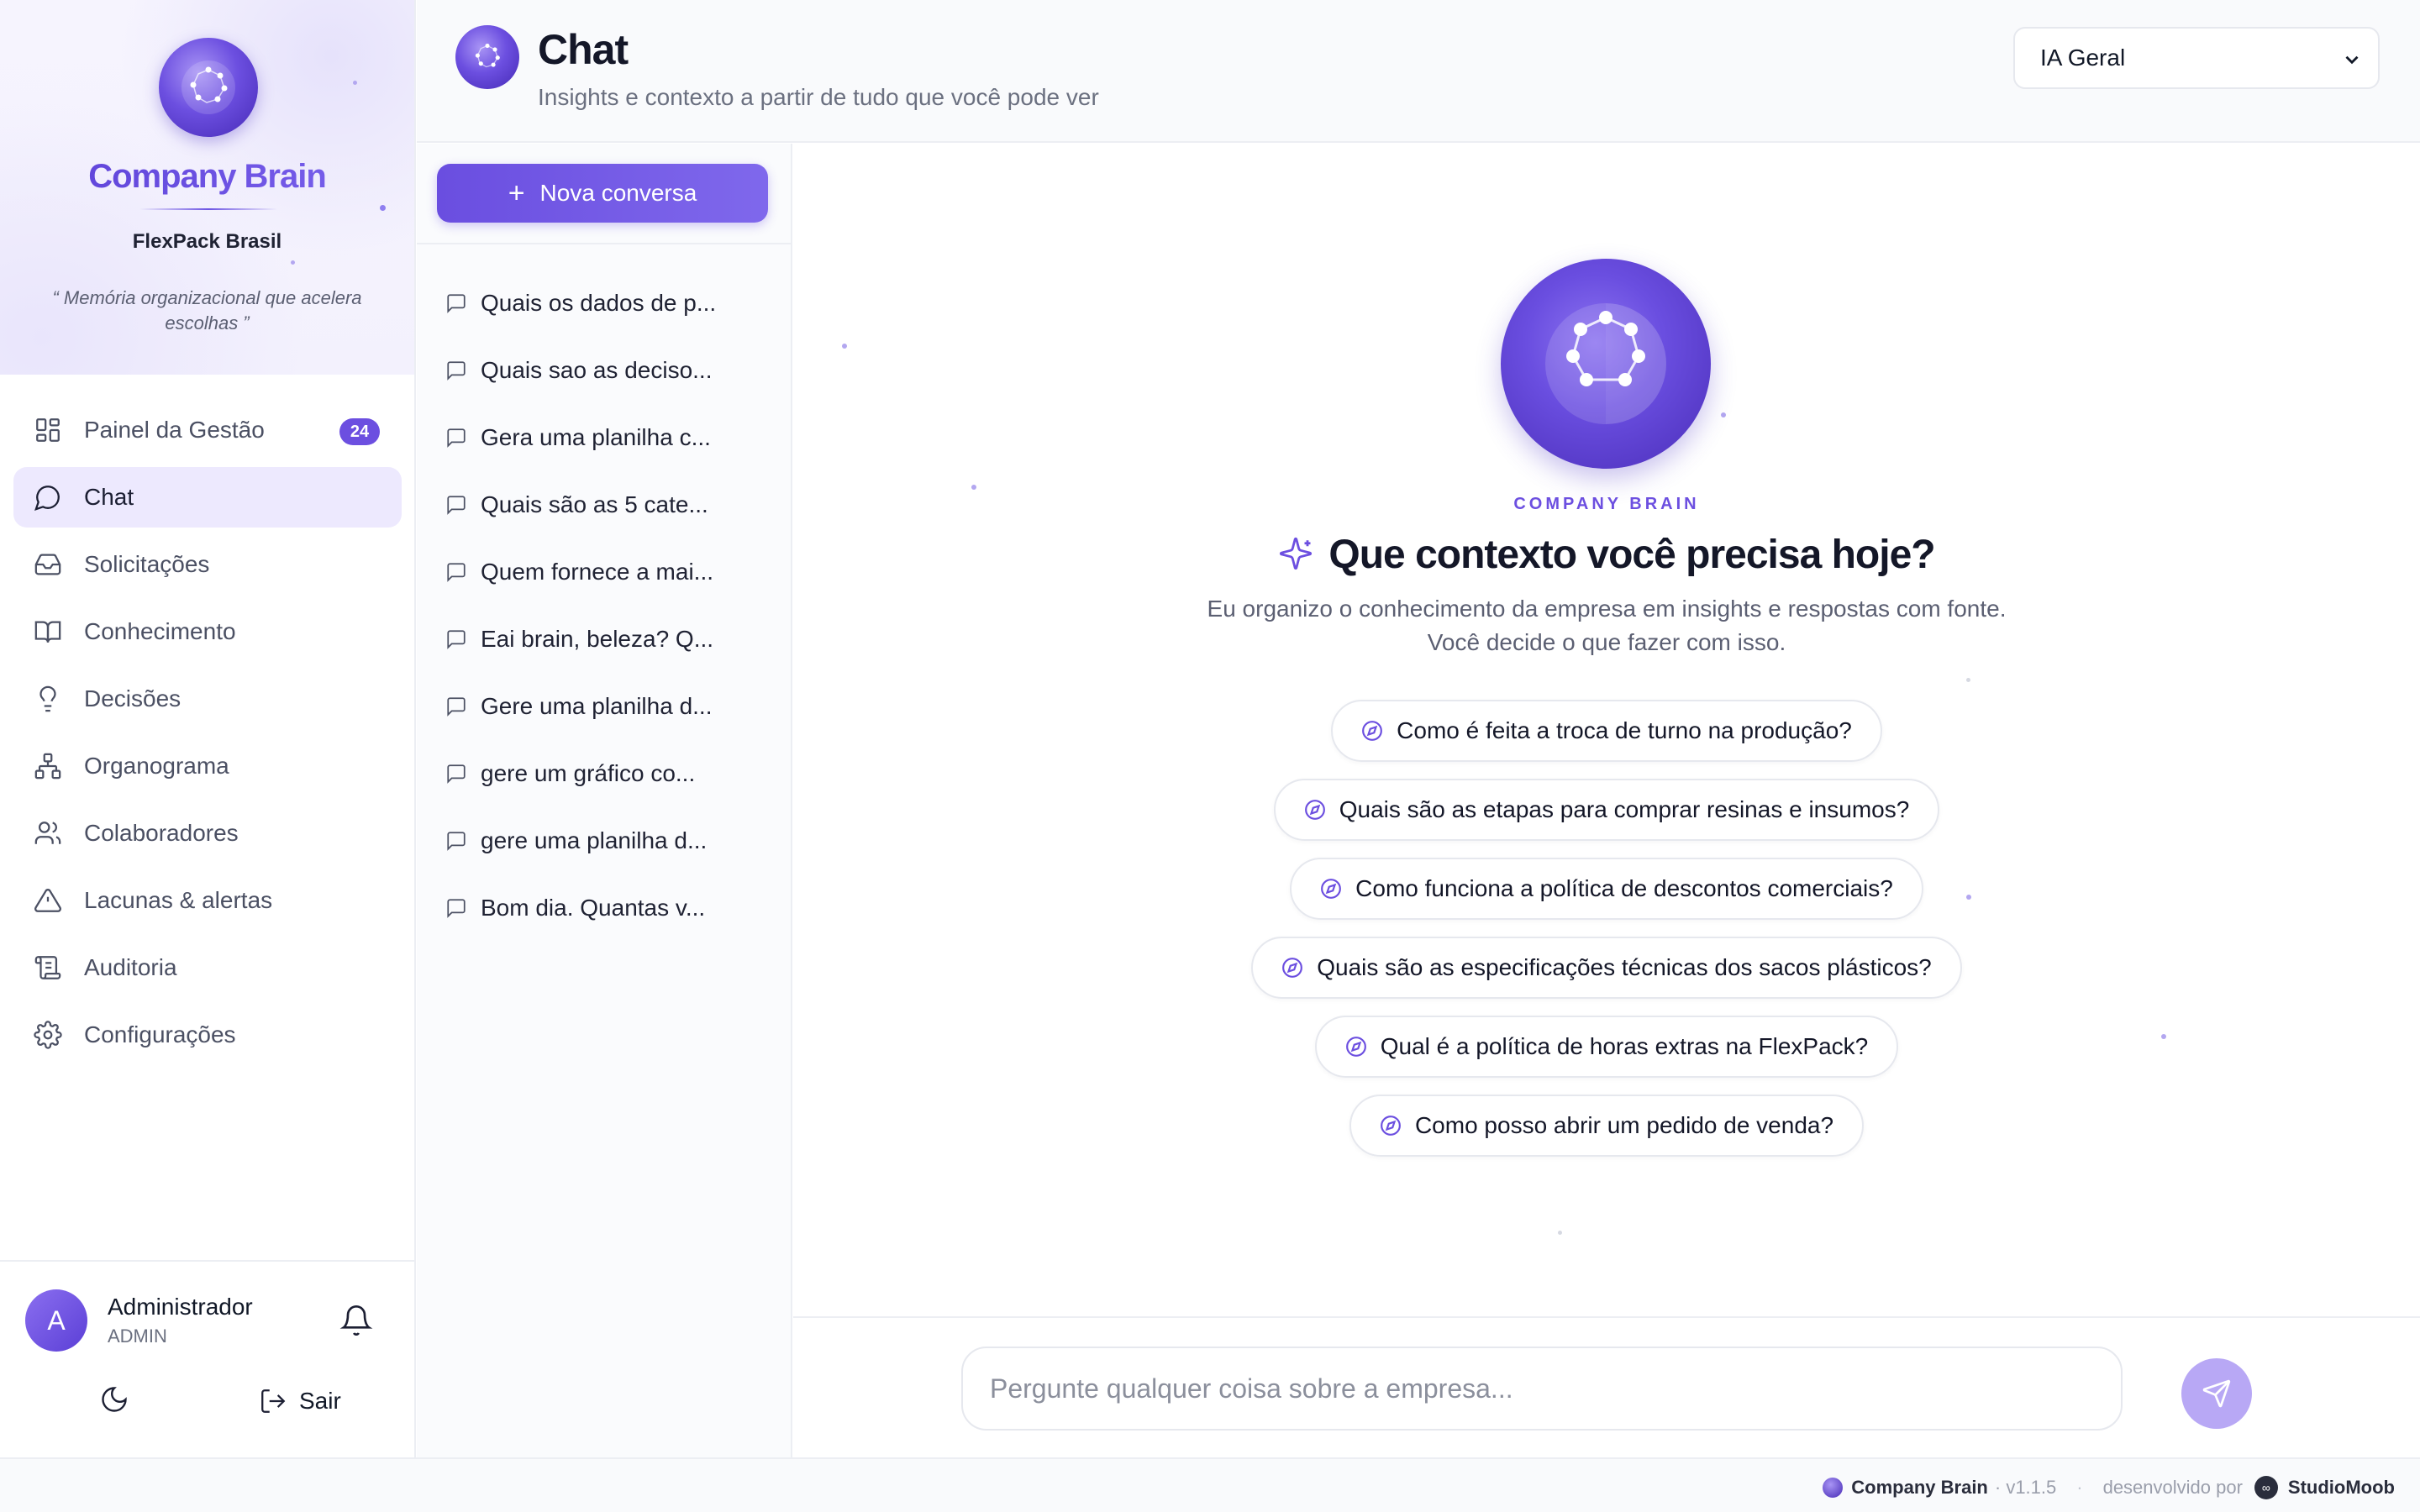  I want to click on page-title: Chat, so click(583, 49).